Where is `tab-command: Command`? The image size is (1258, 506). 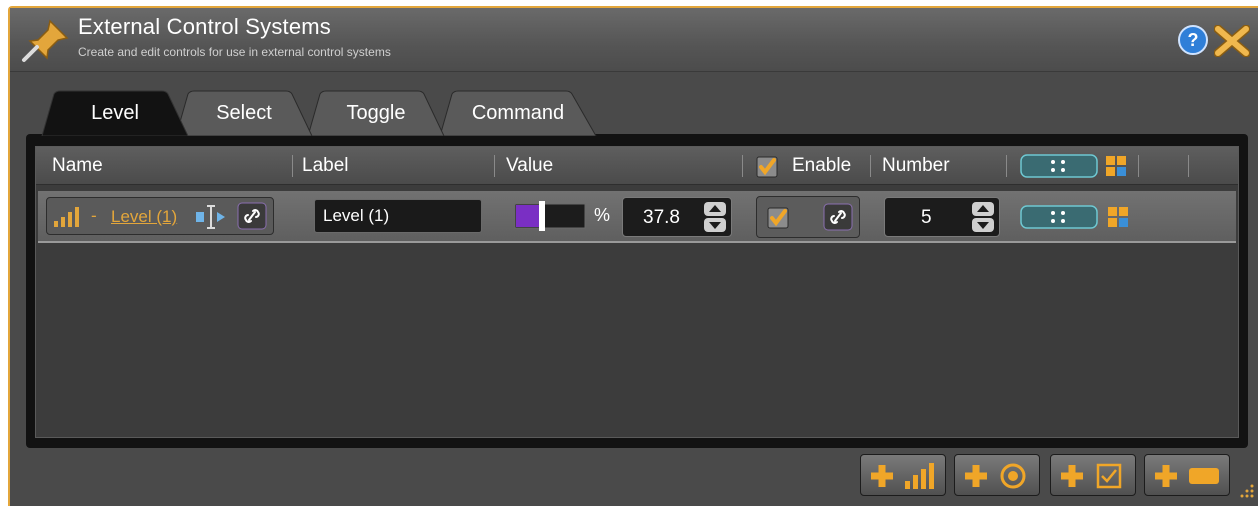
tab-command: Command is located at coordinates (518, 113).